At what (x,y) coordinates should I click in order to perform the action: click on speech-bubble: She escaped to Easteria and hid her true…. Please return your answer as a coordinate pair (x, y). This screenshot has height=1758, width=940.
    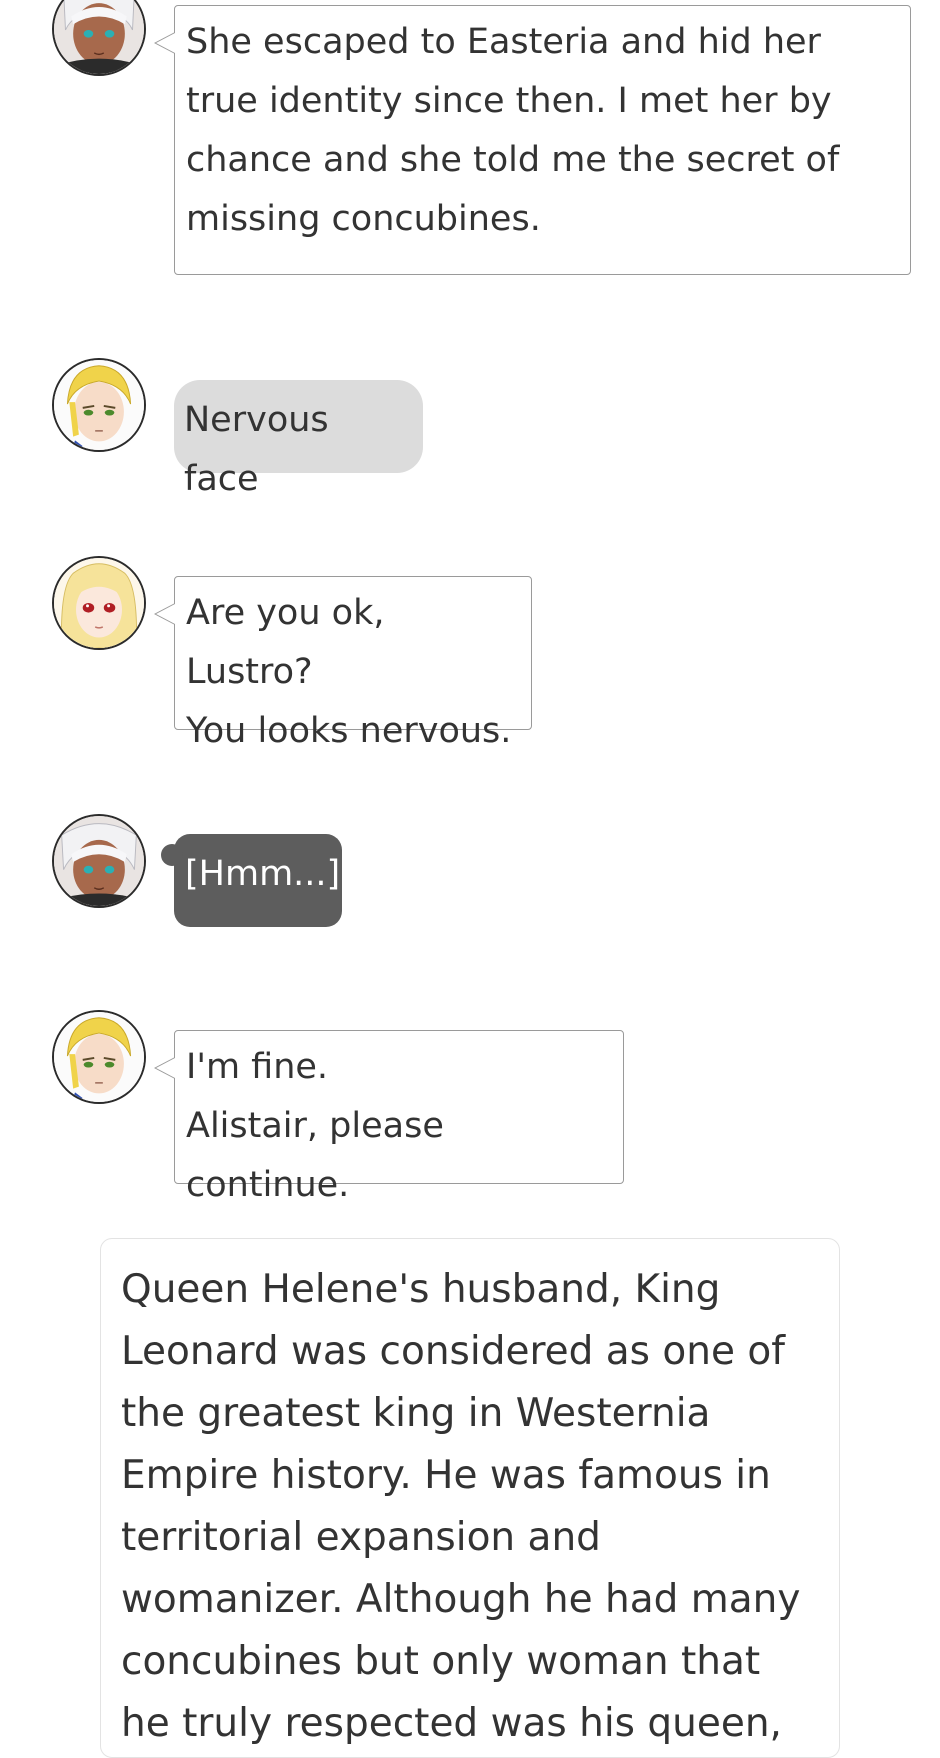
    Looking at the image, I should click on (532, 140).